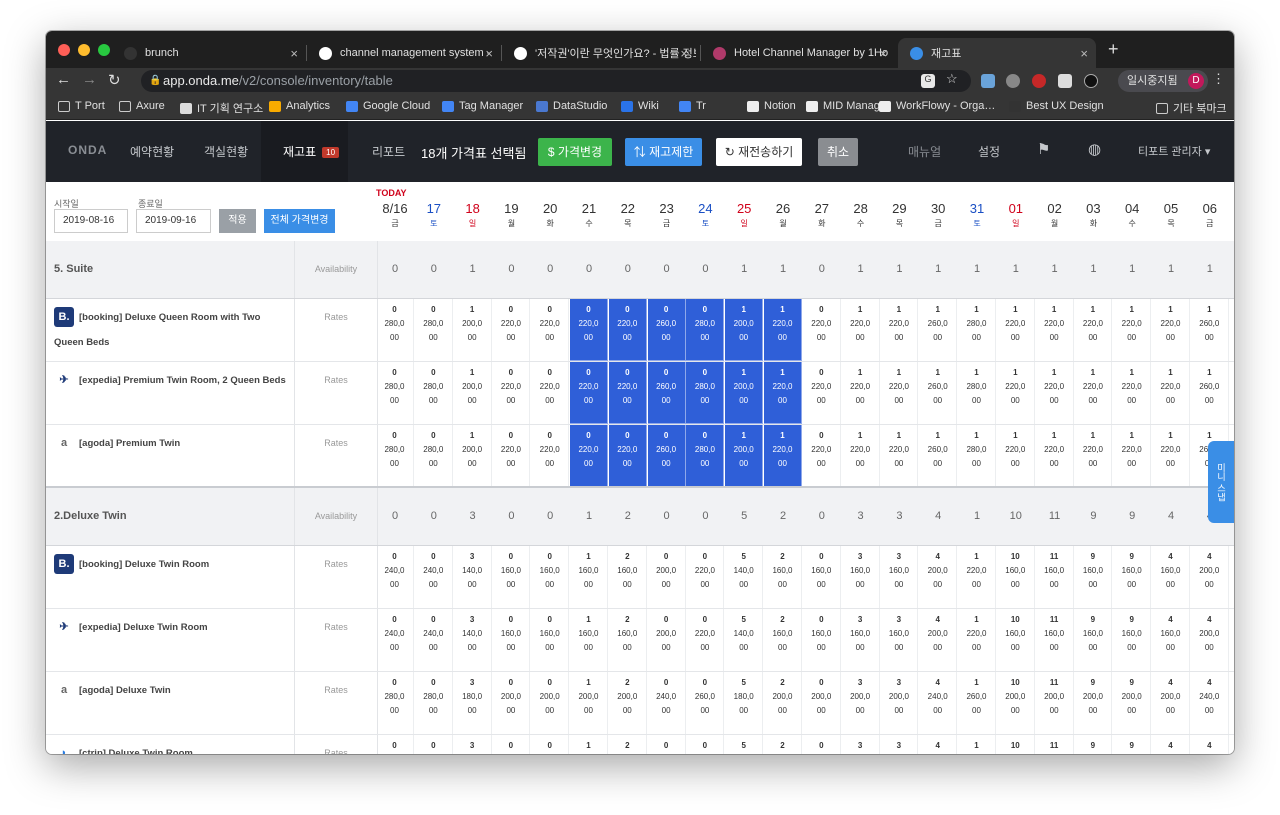  Describe the element at coordinates (1113, 49) in the screenshot. I see `new-tab-button: +` at that location.